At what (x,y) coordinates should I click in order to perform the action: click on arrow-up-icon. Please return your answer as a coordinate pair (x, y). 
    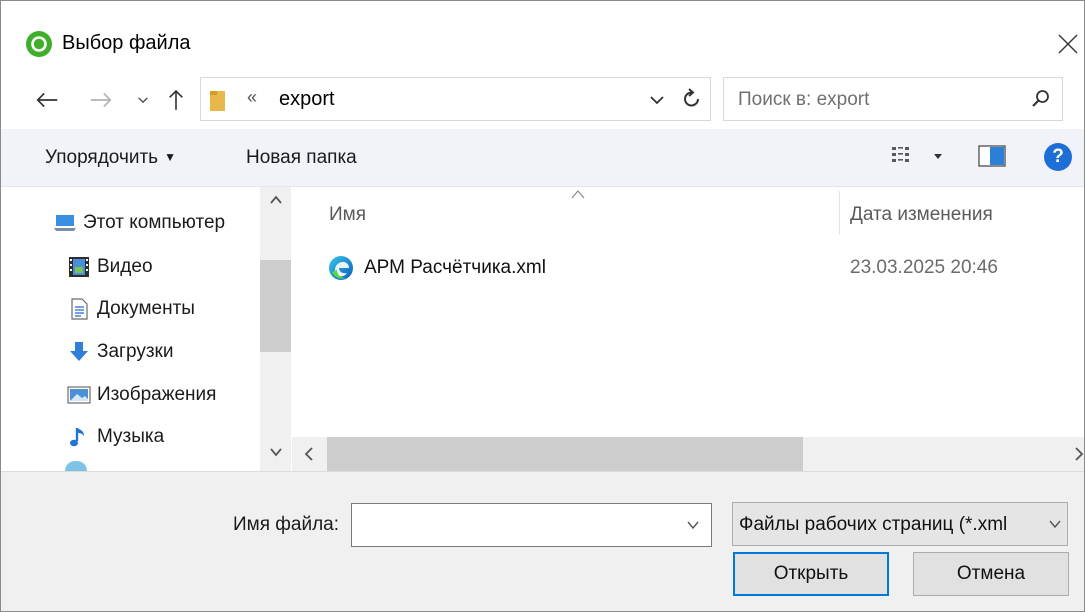
    Looking at the image, I should click on (176, 99).